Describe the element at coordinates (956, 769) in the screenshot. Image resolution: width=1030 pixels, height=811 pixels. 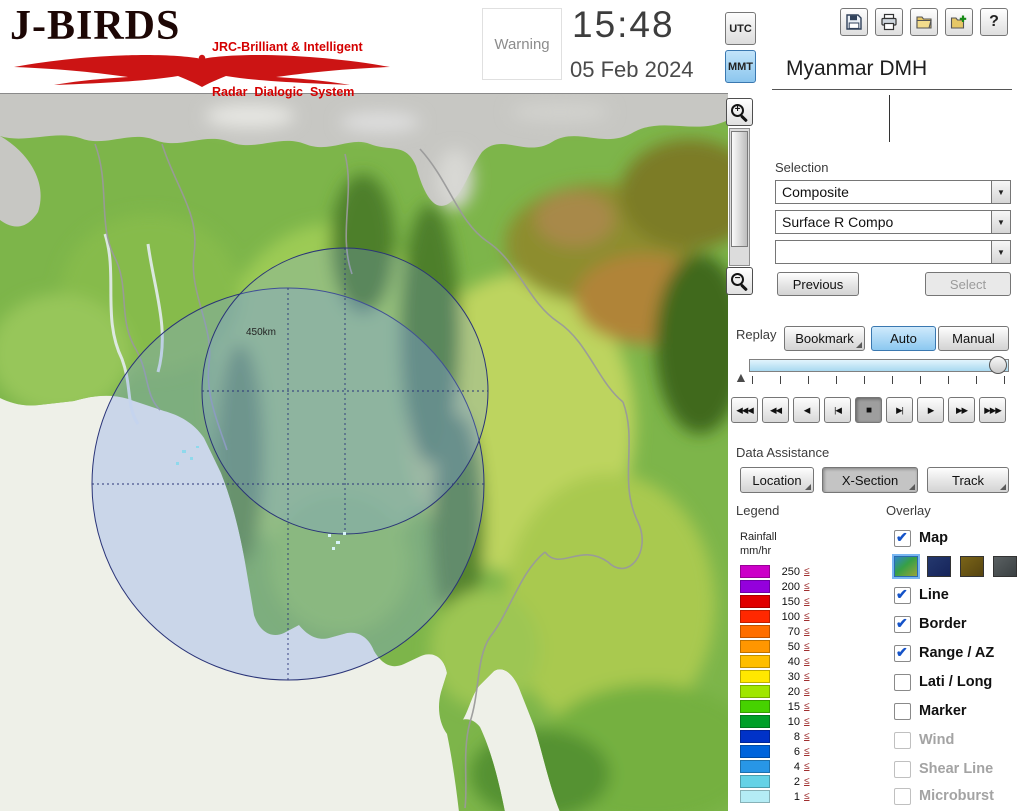
I see `overlay-label: Shear Line` at that location.